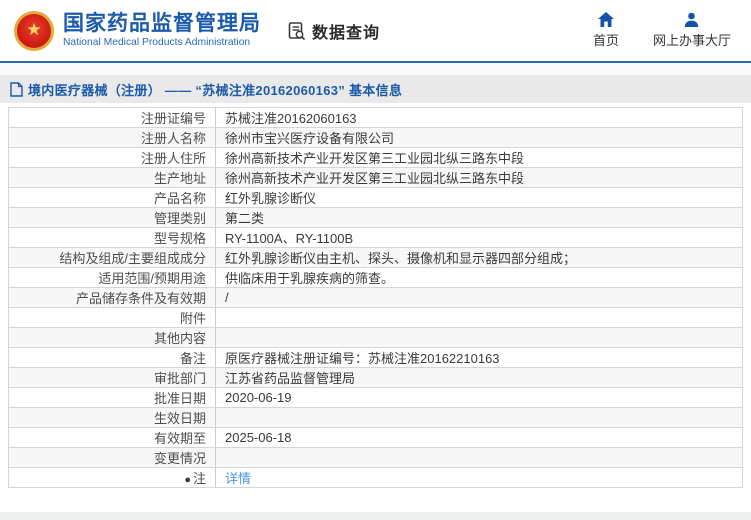  What do you see at coordinates (238, 478) in the screenshot?
I see `detail-link: 详情` at bounding box center [238, 478].